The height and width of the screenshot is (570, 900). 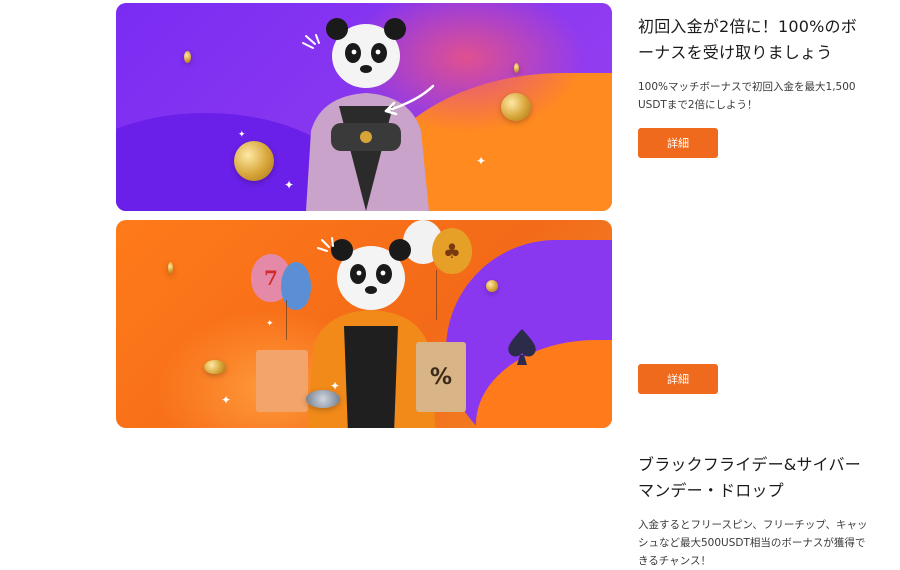 What do you see at coordinates (282, 381) in the screenshot?
I see `shopping-bag-icon` at bounding box center [282, 381].